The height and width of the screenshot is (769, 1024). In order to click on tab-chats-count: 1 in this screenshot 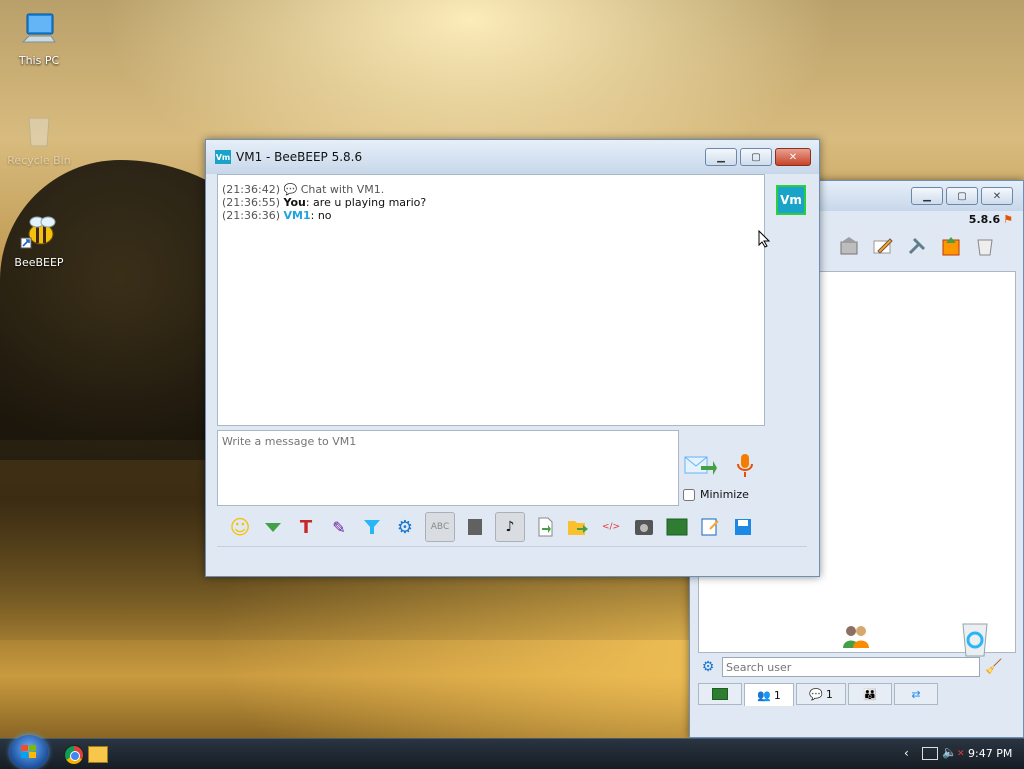, I will do `click(829, 694)`.